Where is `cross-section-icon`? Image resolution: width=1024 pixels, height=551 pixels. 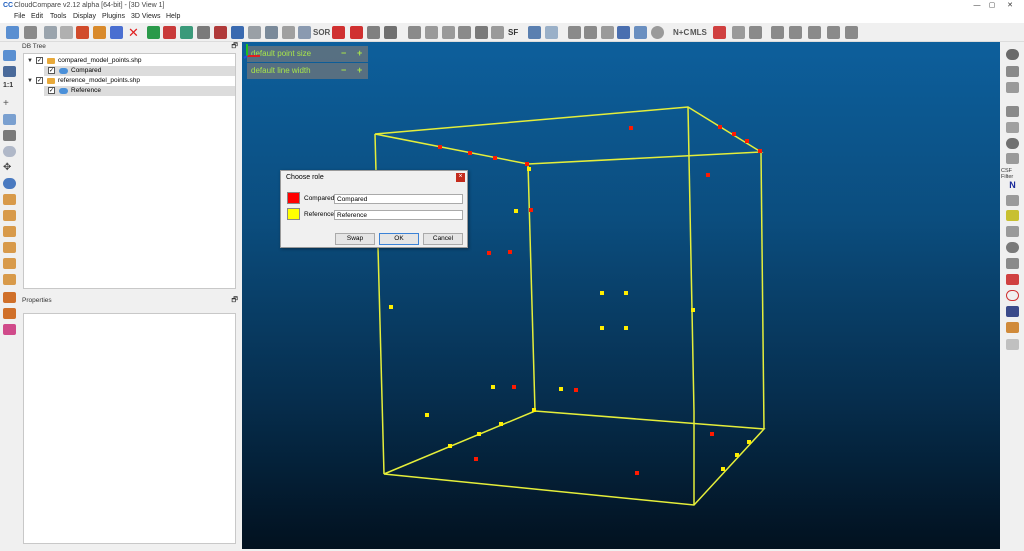 cross-section-icon is located at coordinates (1012, 263).